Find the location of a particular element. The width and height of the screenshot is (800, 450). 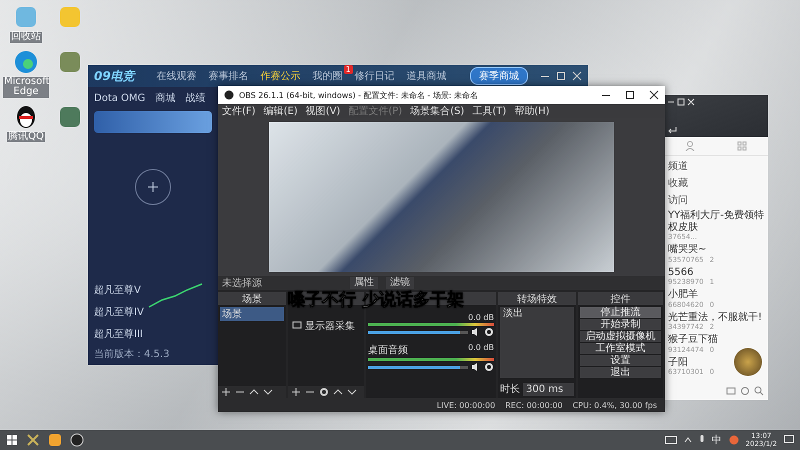

section-label: 收藏 is located at coordinates (716, 183).